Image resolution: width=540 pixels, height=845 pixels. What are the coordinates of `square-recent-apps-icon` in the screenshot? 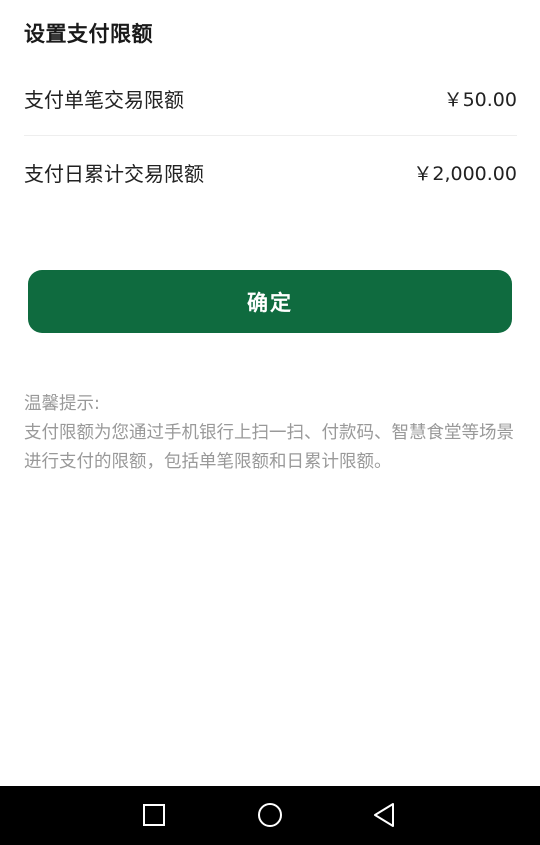 It's located at (154, 815).